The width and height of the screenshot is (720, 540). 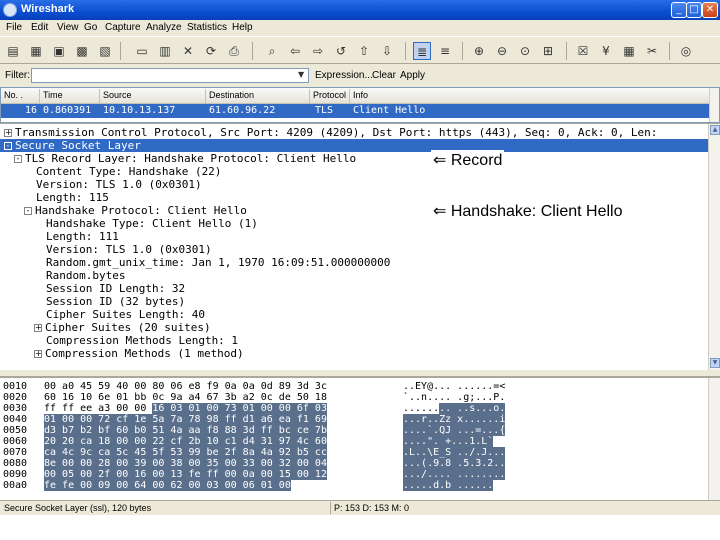 What do you see at coordinates (165, 51) in the screenshot?
I see `save-file-icon: ▥` at bounding box center [165, 51].